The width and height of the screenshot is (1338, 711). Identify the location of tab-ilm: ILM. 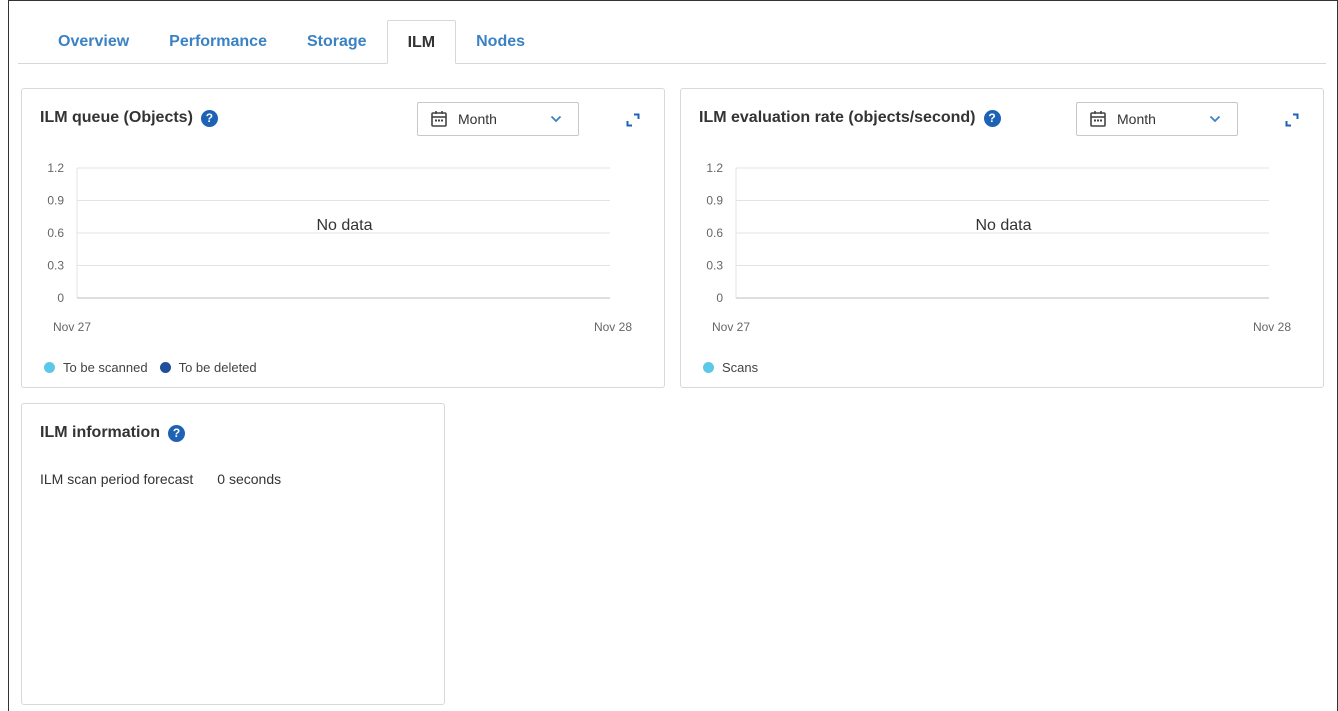
(421, 42).